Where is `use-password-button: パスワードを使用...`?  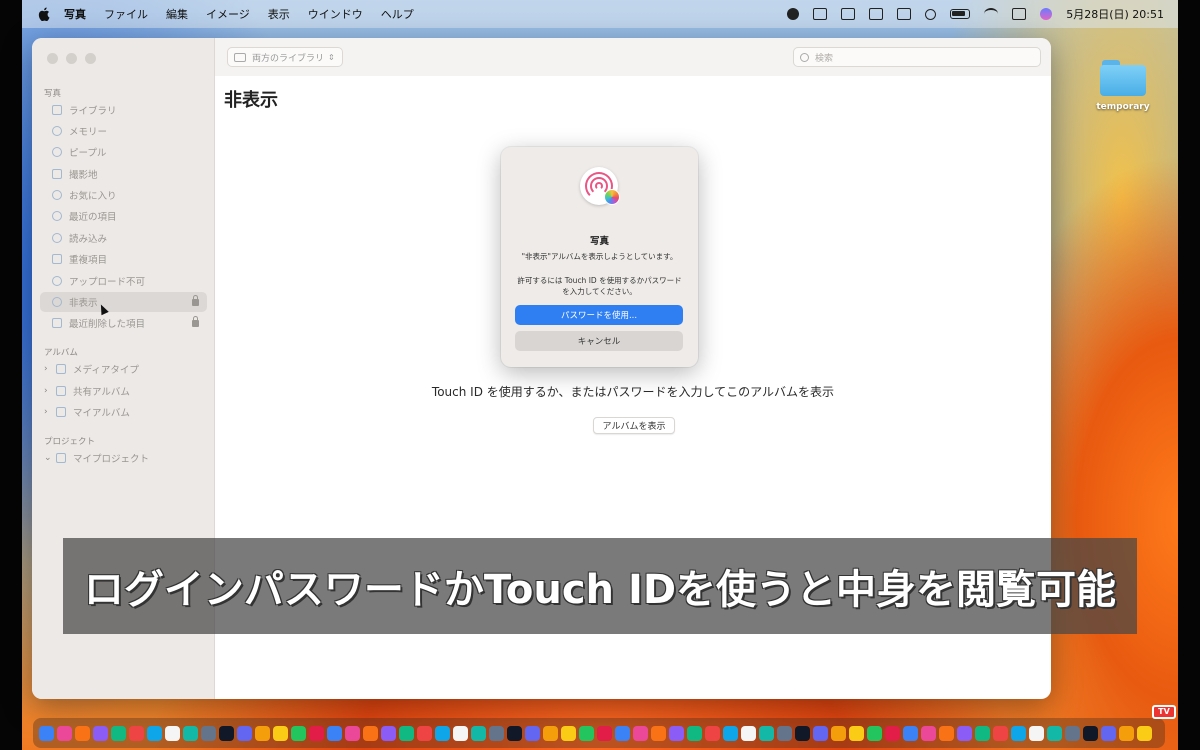 use-password-button: パスワードを使用... is located at coordinates (599, 315).